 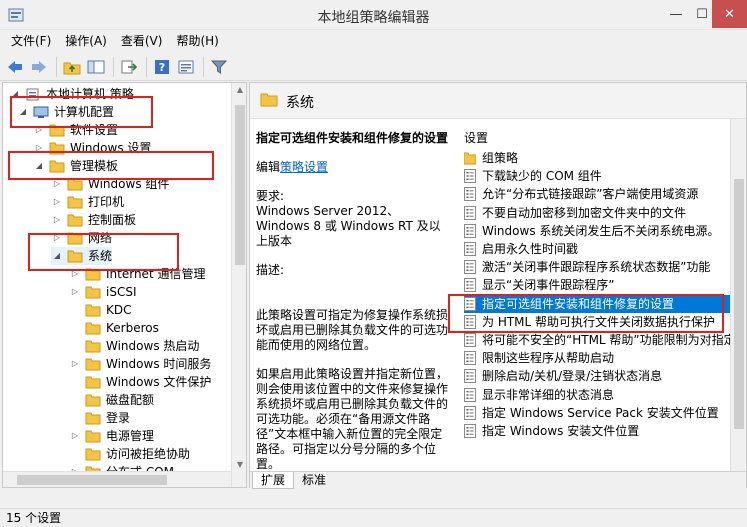 I want to click on menu-bar: 文件(F) 操作(A) 查看(V) 帮助(H), so click(x=373, y=41).